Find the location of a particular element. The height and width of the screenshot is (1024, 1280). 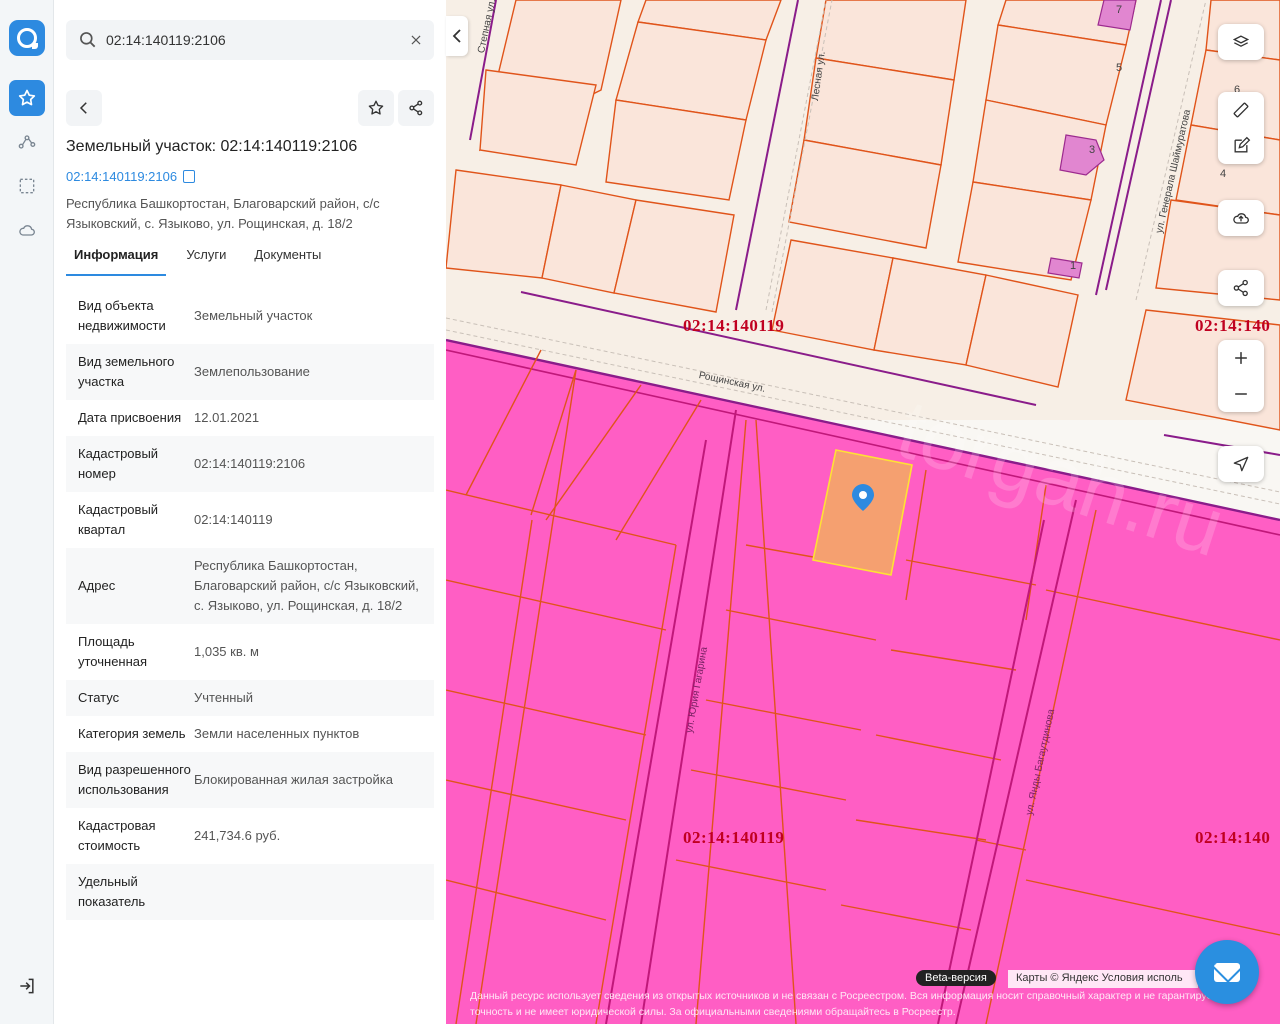

cadastral-number-link: 02:14:140119:2106 is located at coordinates (131, 176).